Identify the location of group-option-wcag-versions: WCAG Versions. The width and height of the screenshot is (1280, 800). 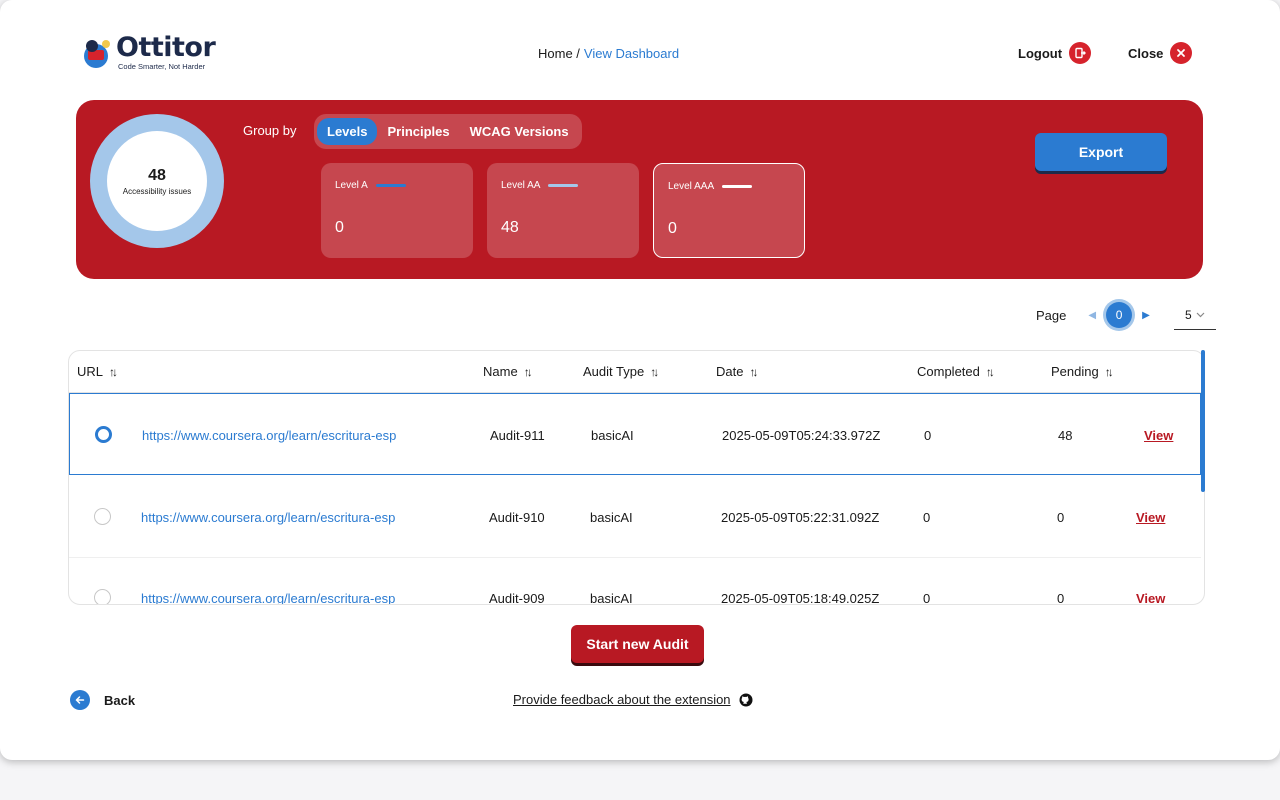
(519, 131).